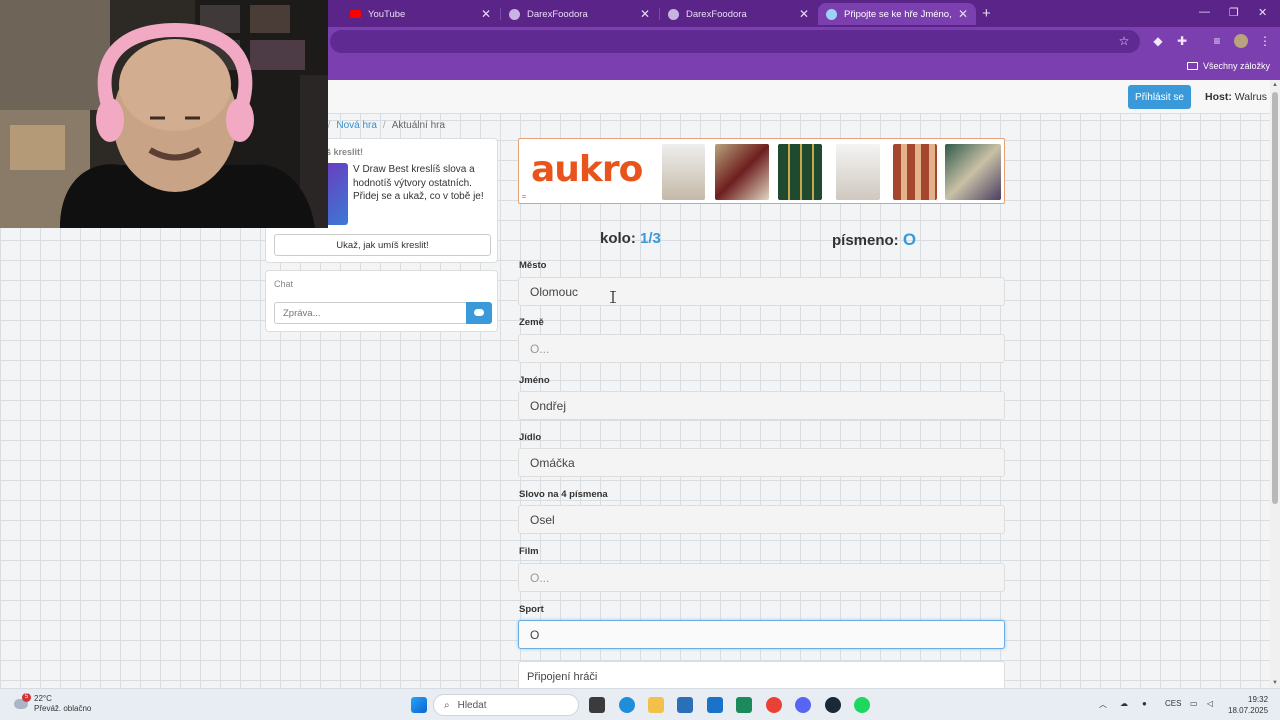 The image size is (1280, 720). I want to click on four-letter-word-label: Slovo na 4 písmena, so click(563, 494).